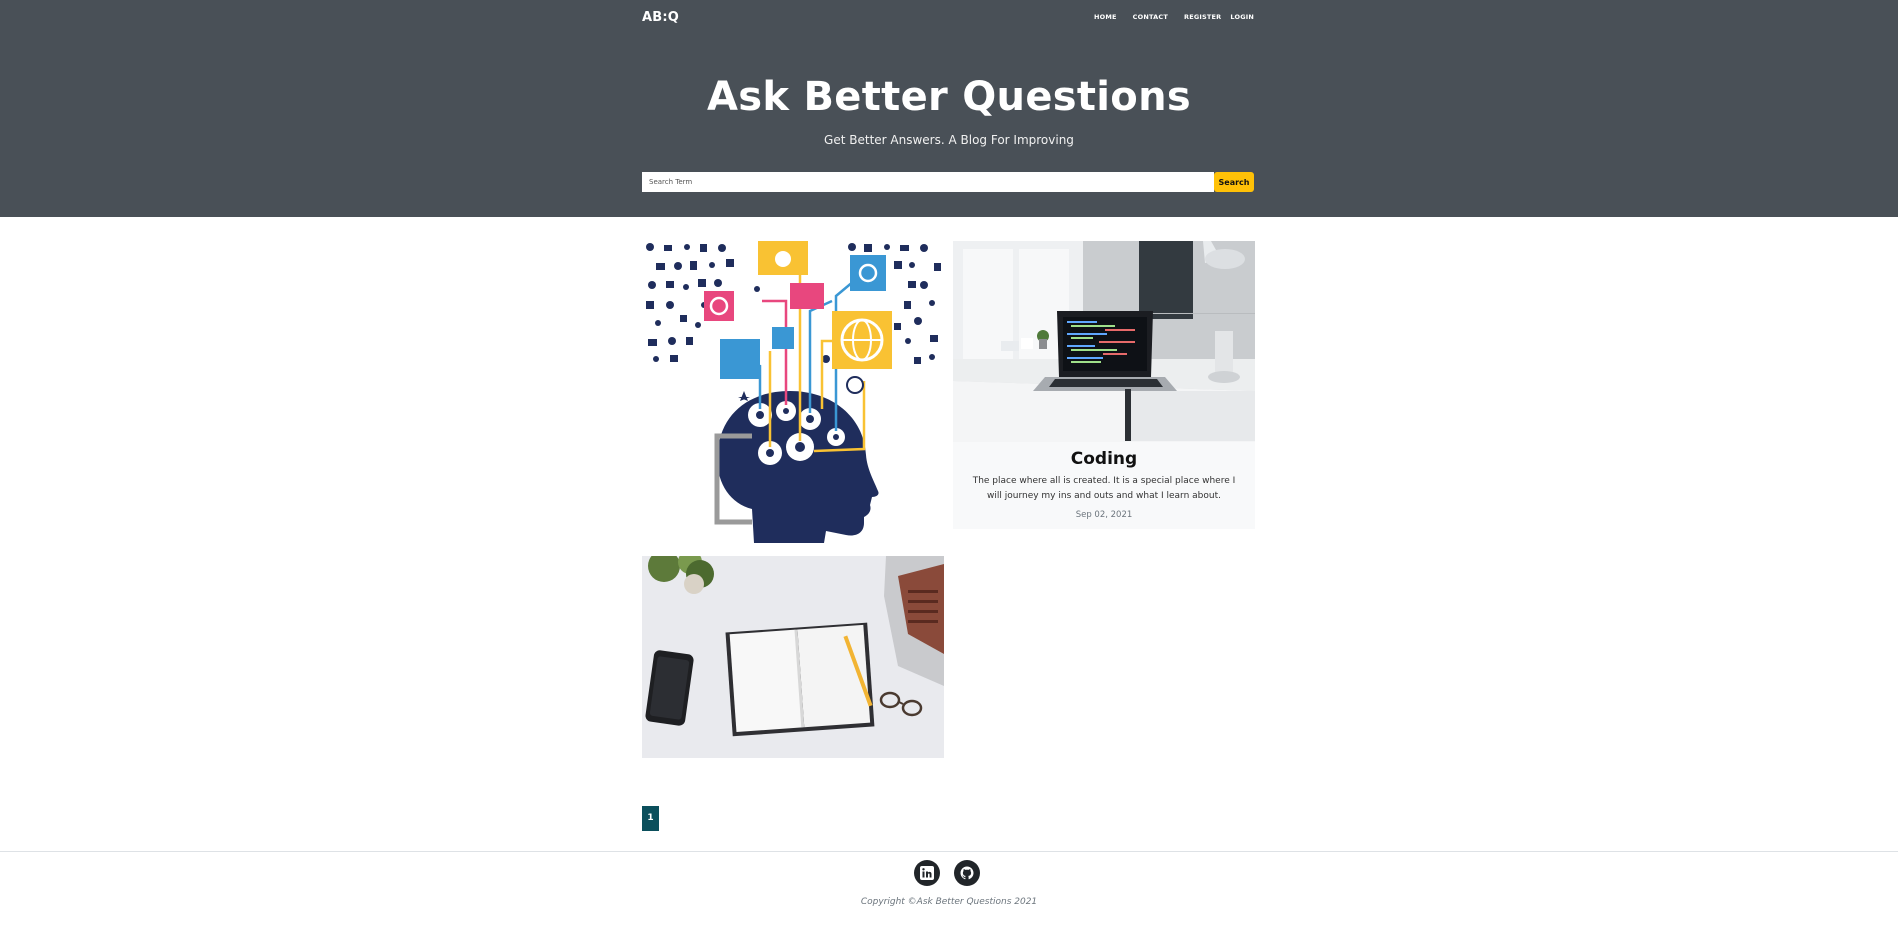 Image resolution: width=1898 pixels, height=932 pixels. What do you see at coordinates (949, 851) in the screenshot?
I see `footer-divider` at bounding box center [949, 851].